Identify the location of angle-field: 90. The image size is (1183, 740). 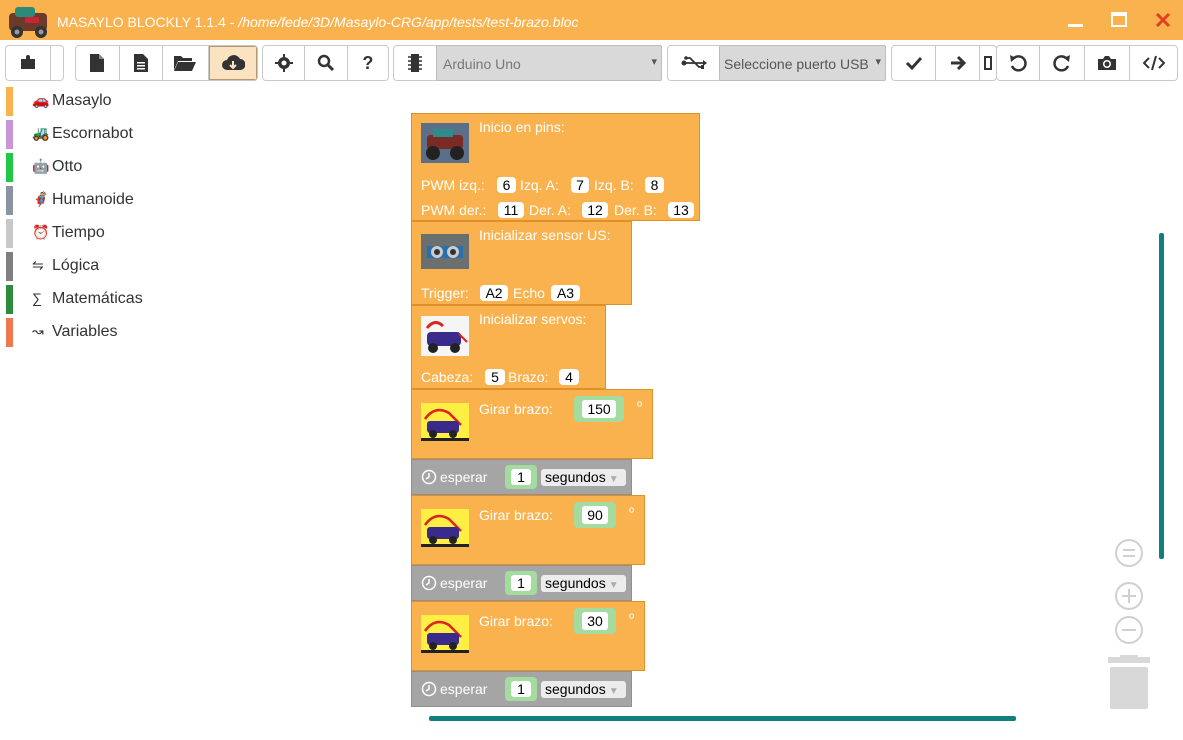
(595, 515).